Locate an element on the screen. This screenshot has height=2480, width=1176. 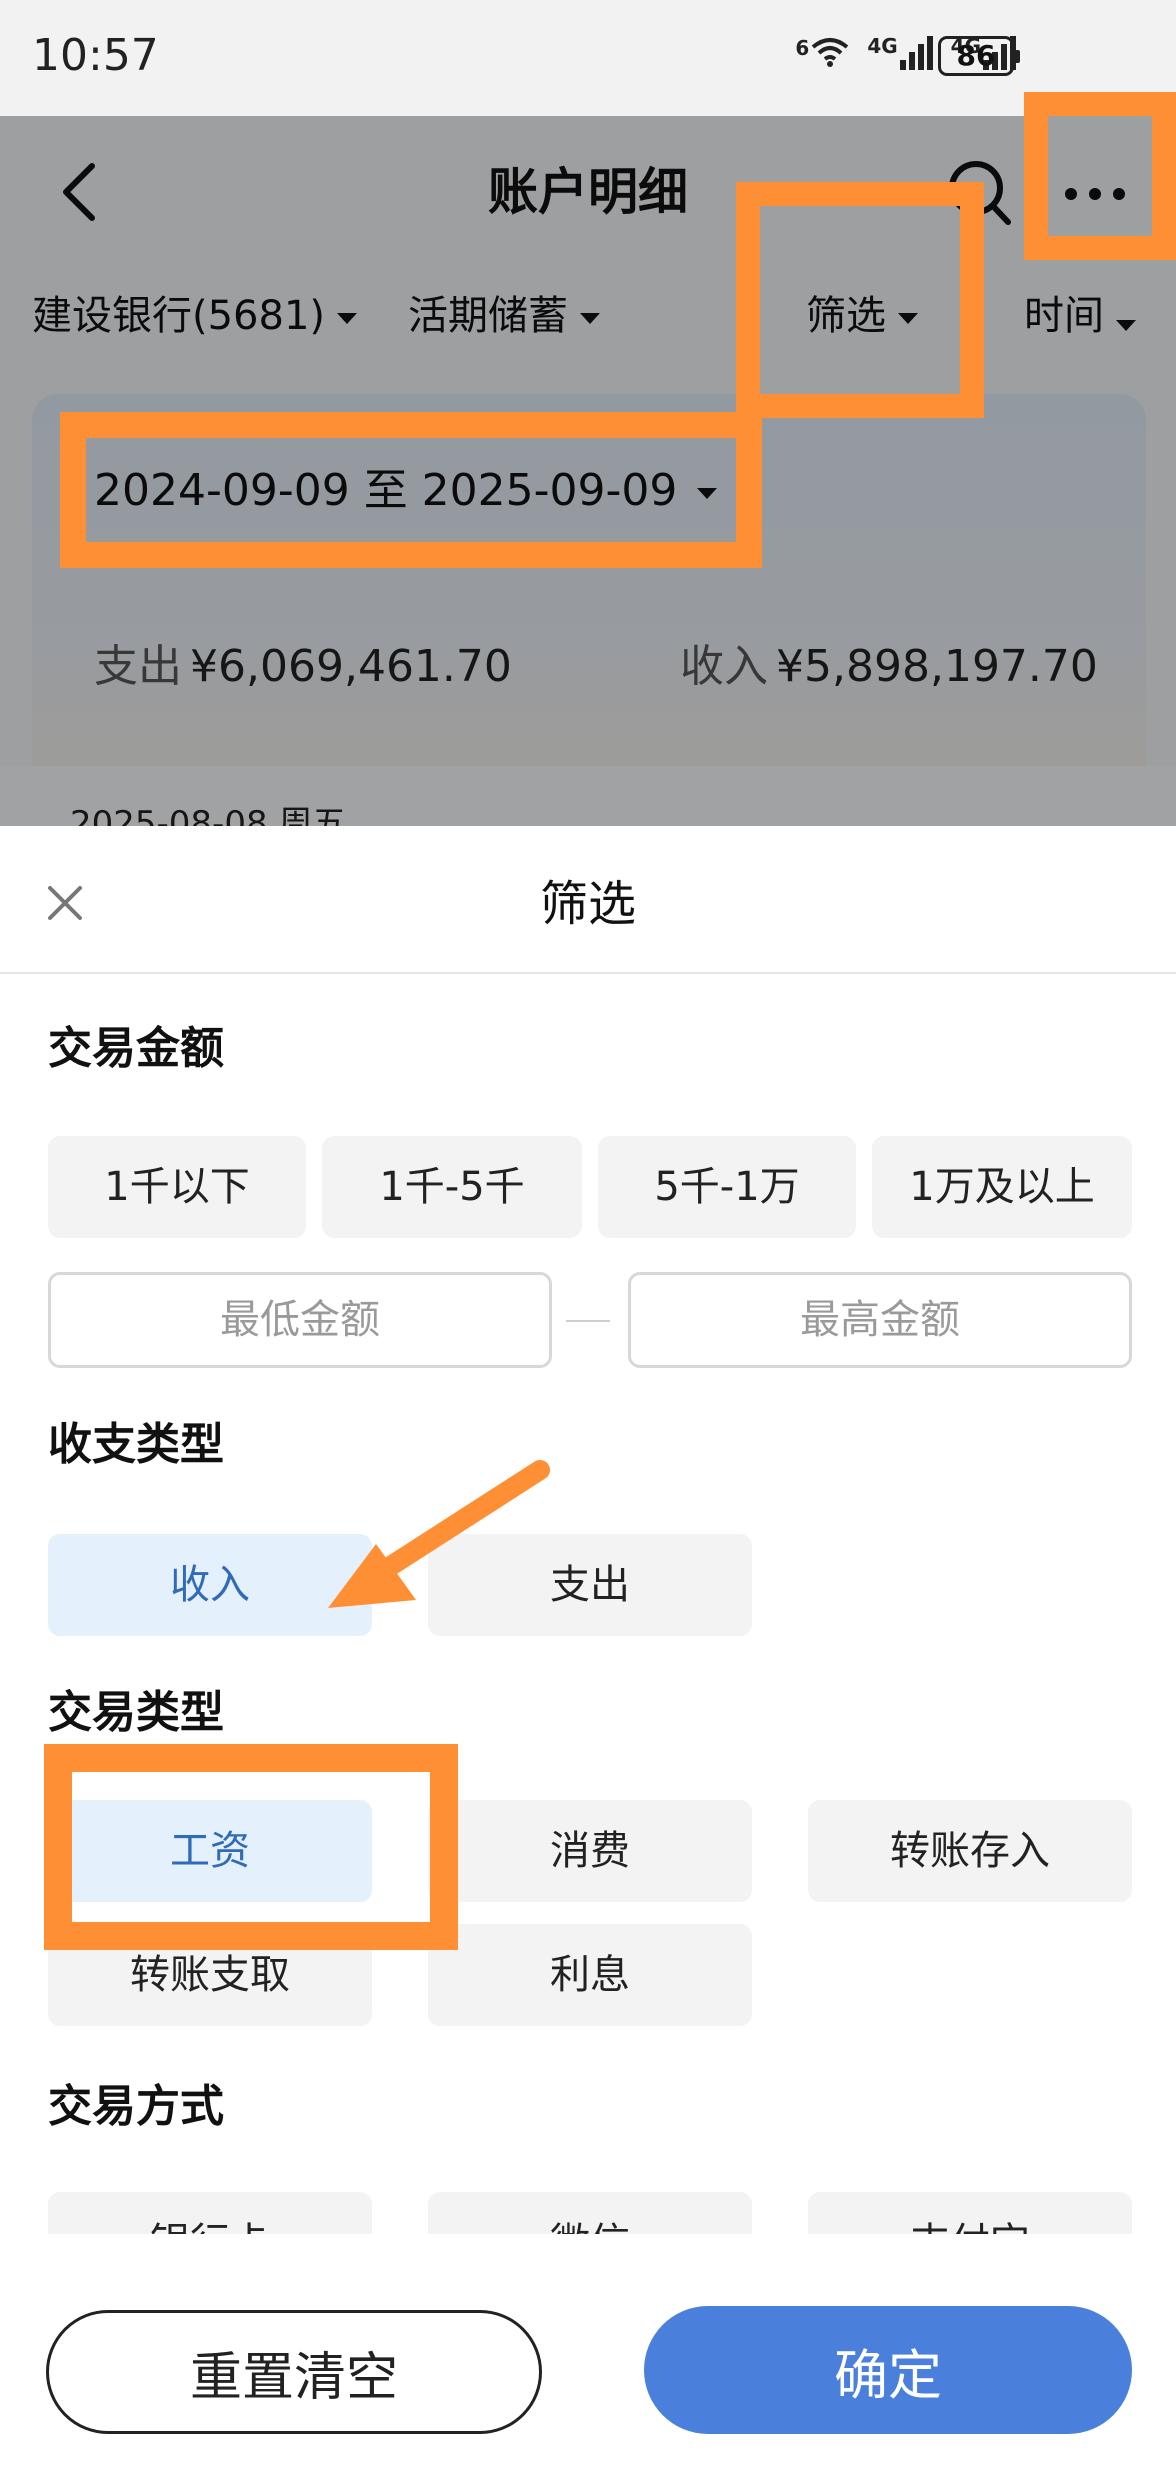
status-bar: 10:57 6 4G 4G 86 is located at coordinates (588, 58).